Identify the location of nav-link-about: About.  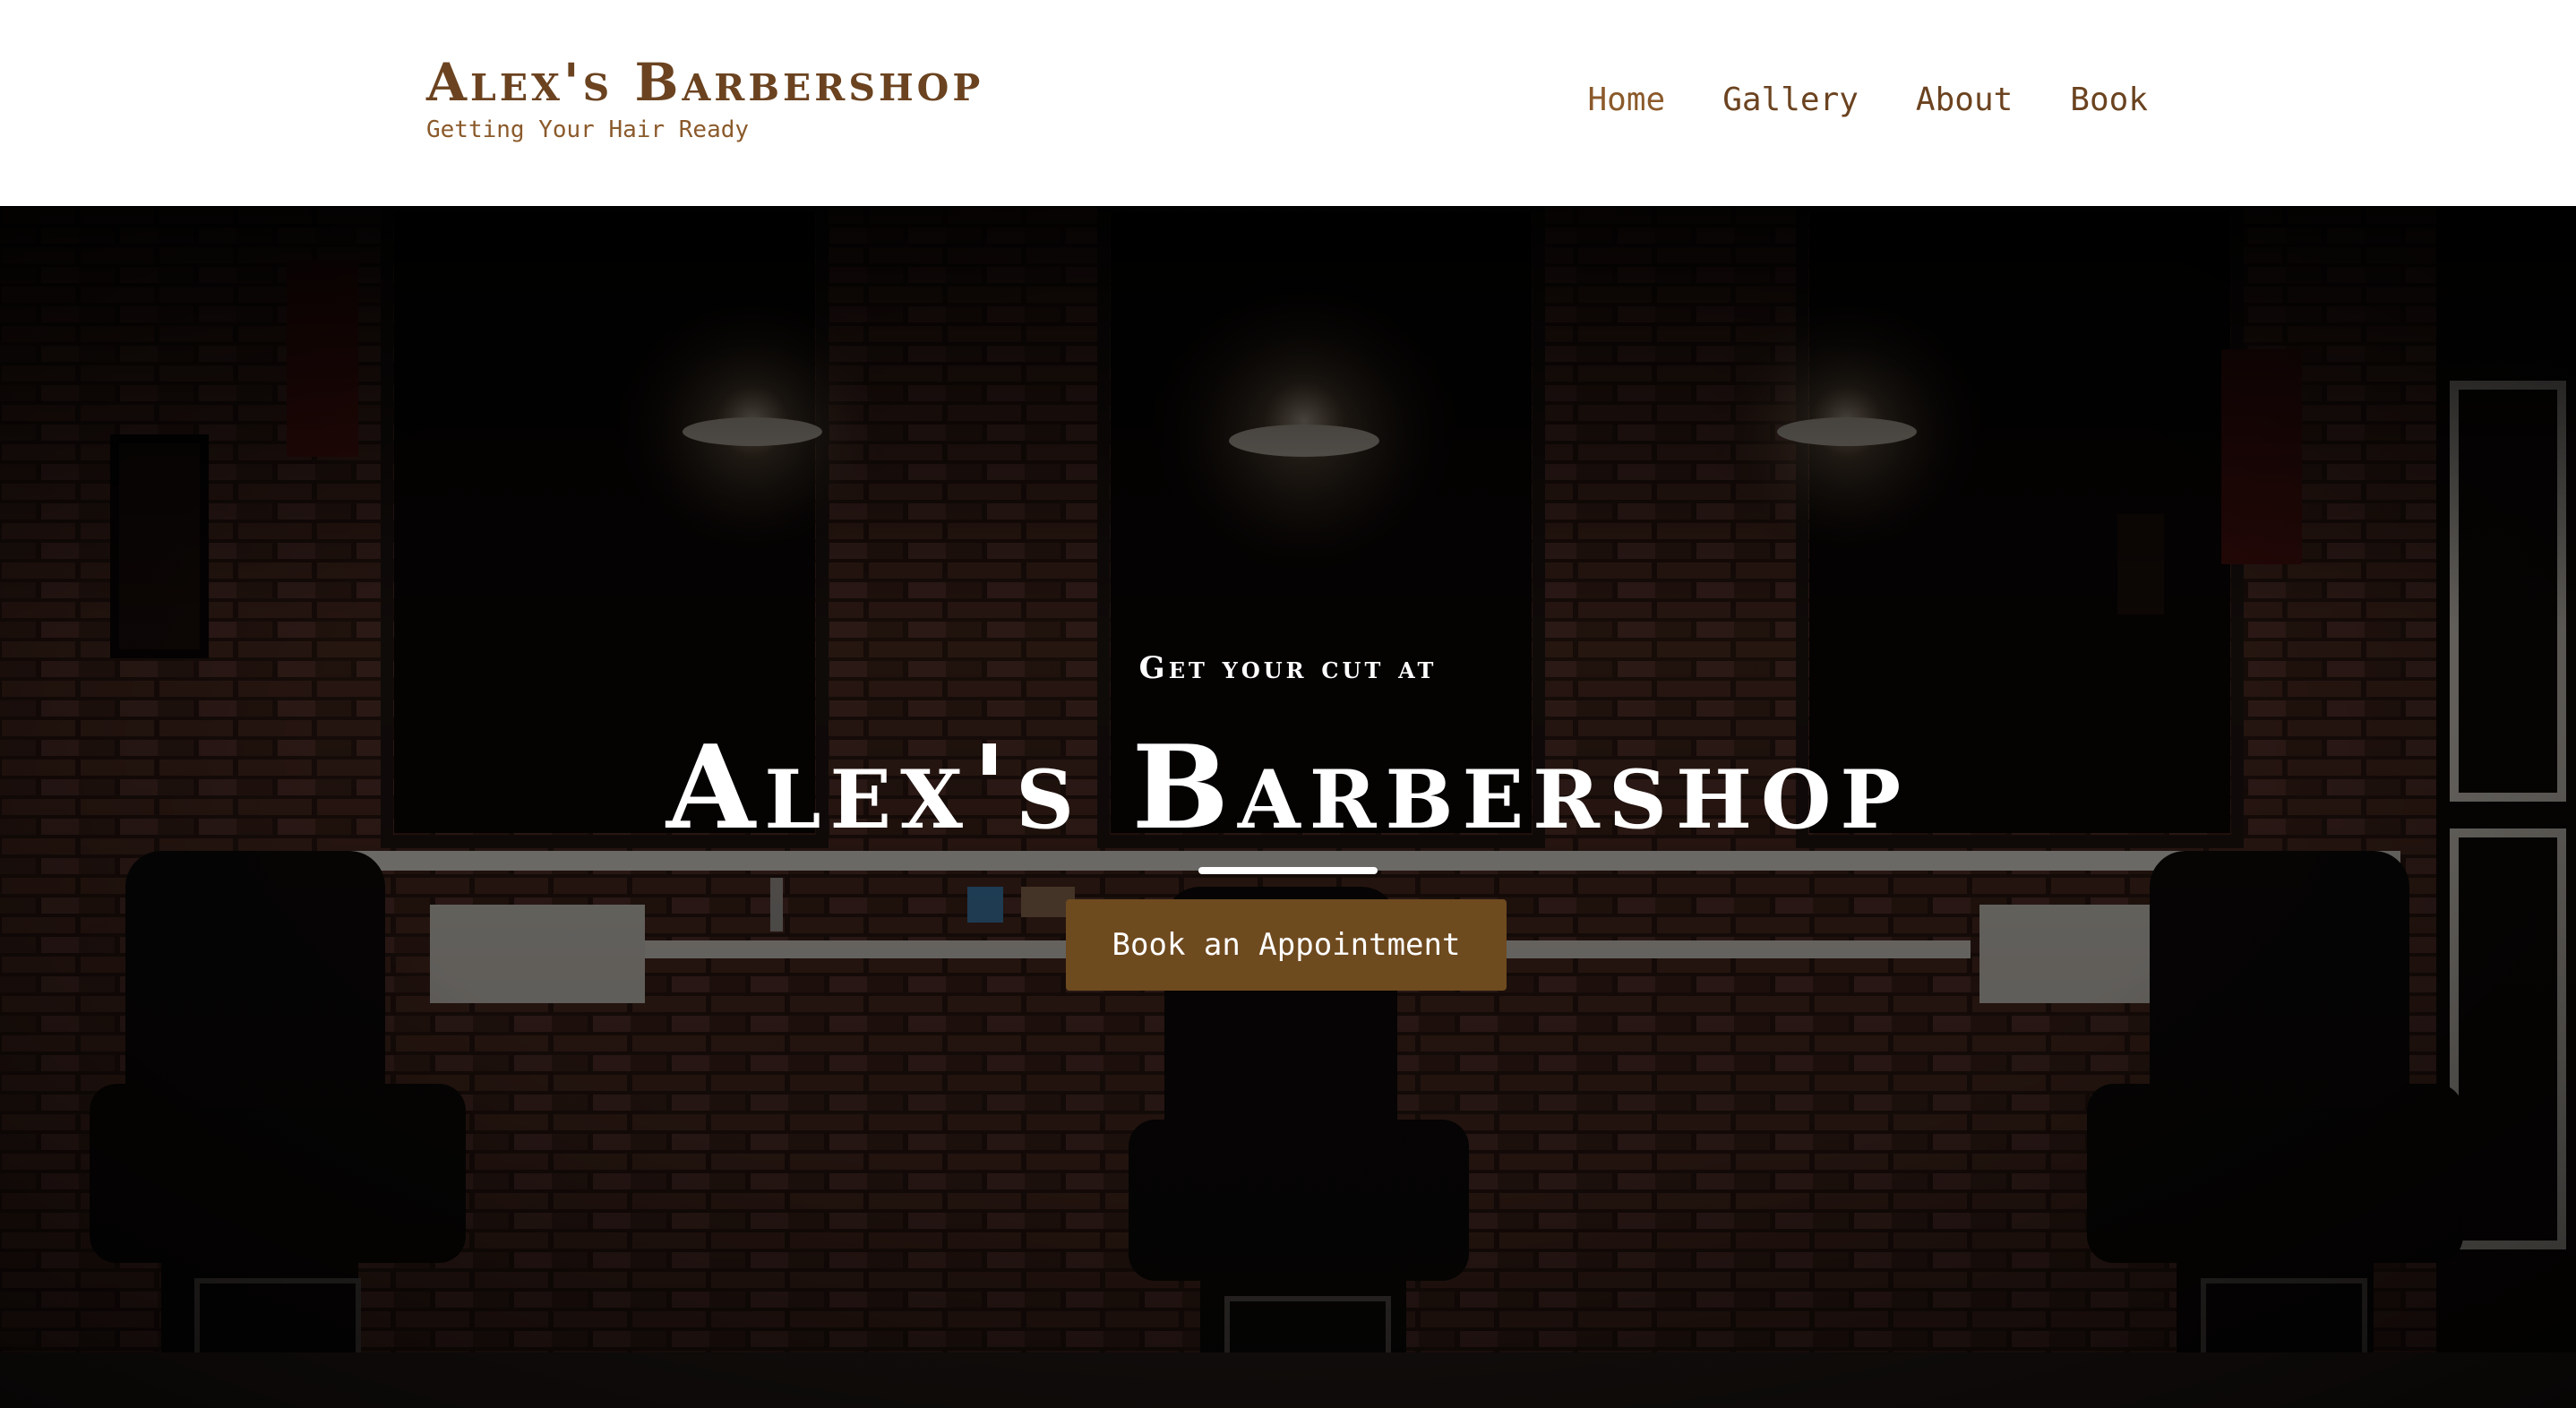
(1964, 100).